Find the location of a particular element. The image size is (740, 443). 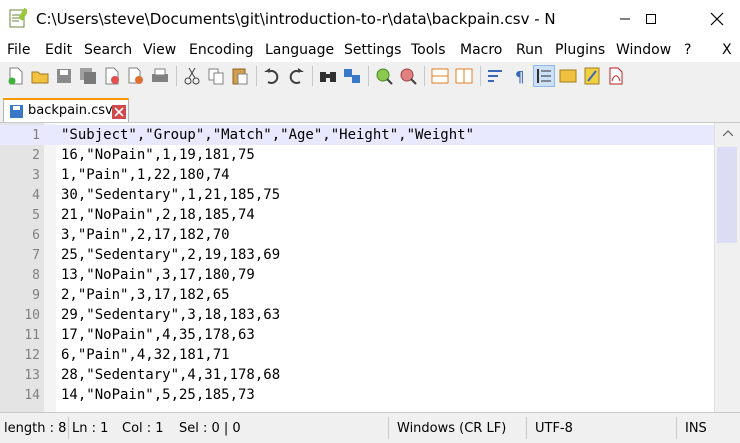

status-insert-mode: INS is located at coordinates (696, 428).